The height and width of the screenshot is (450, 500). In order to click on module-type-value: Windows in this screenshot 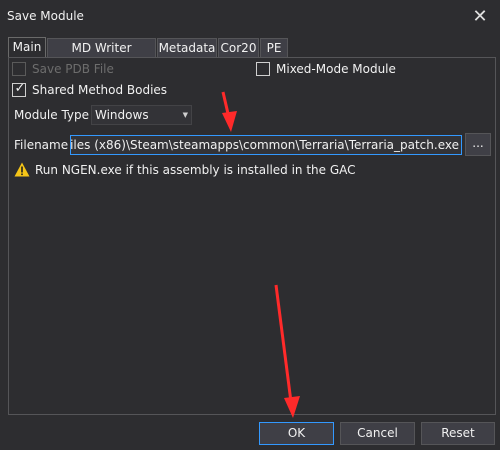, I will do `click(122, 115)`.